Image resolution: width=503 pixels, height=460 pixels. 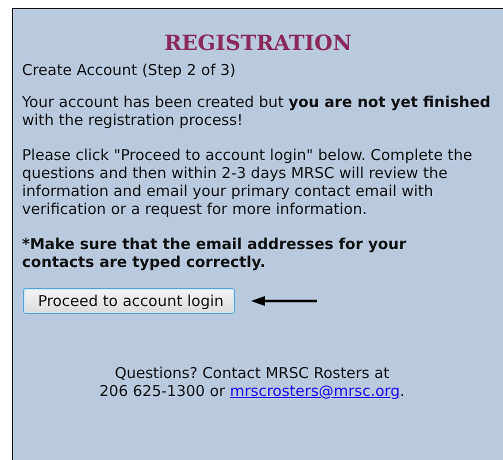 I want to click on step-text: Create Account (Step 2 of 3), so click(x=129, y=70).